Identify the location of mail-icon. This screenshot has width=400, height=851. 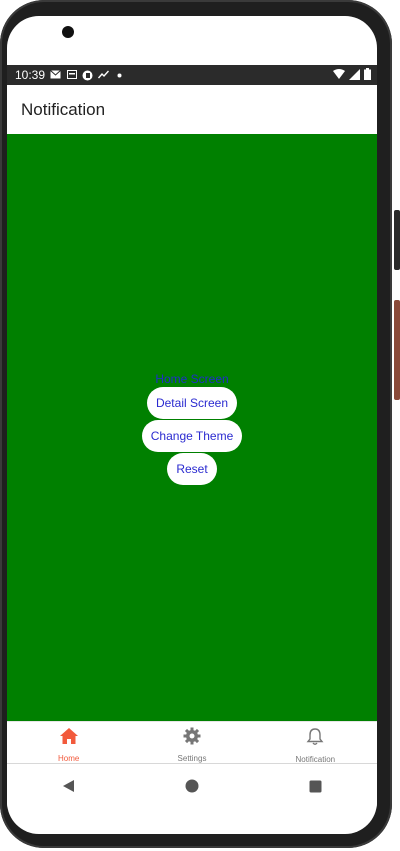
(55, 75).